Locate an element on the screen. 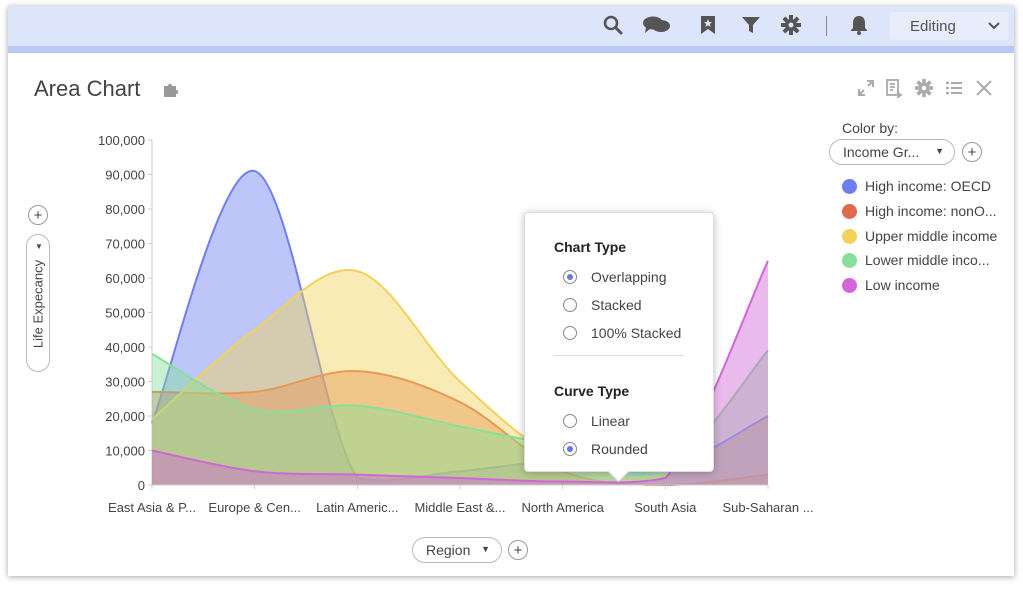  option-label: 100% Stacked is located at coordinates (636, 333).